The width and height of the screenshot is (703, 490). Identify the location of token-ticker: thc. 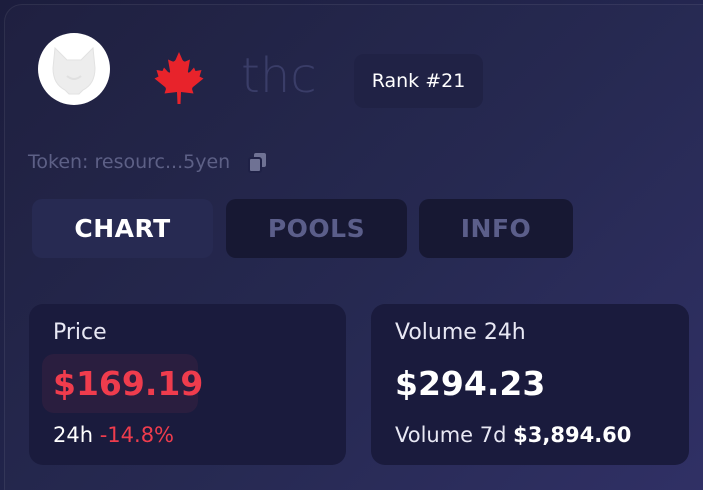
(279, 76).